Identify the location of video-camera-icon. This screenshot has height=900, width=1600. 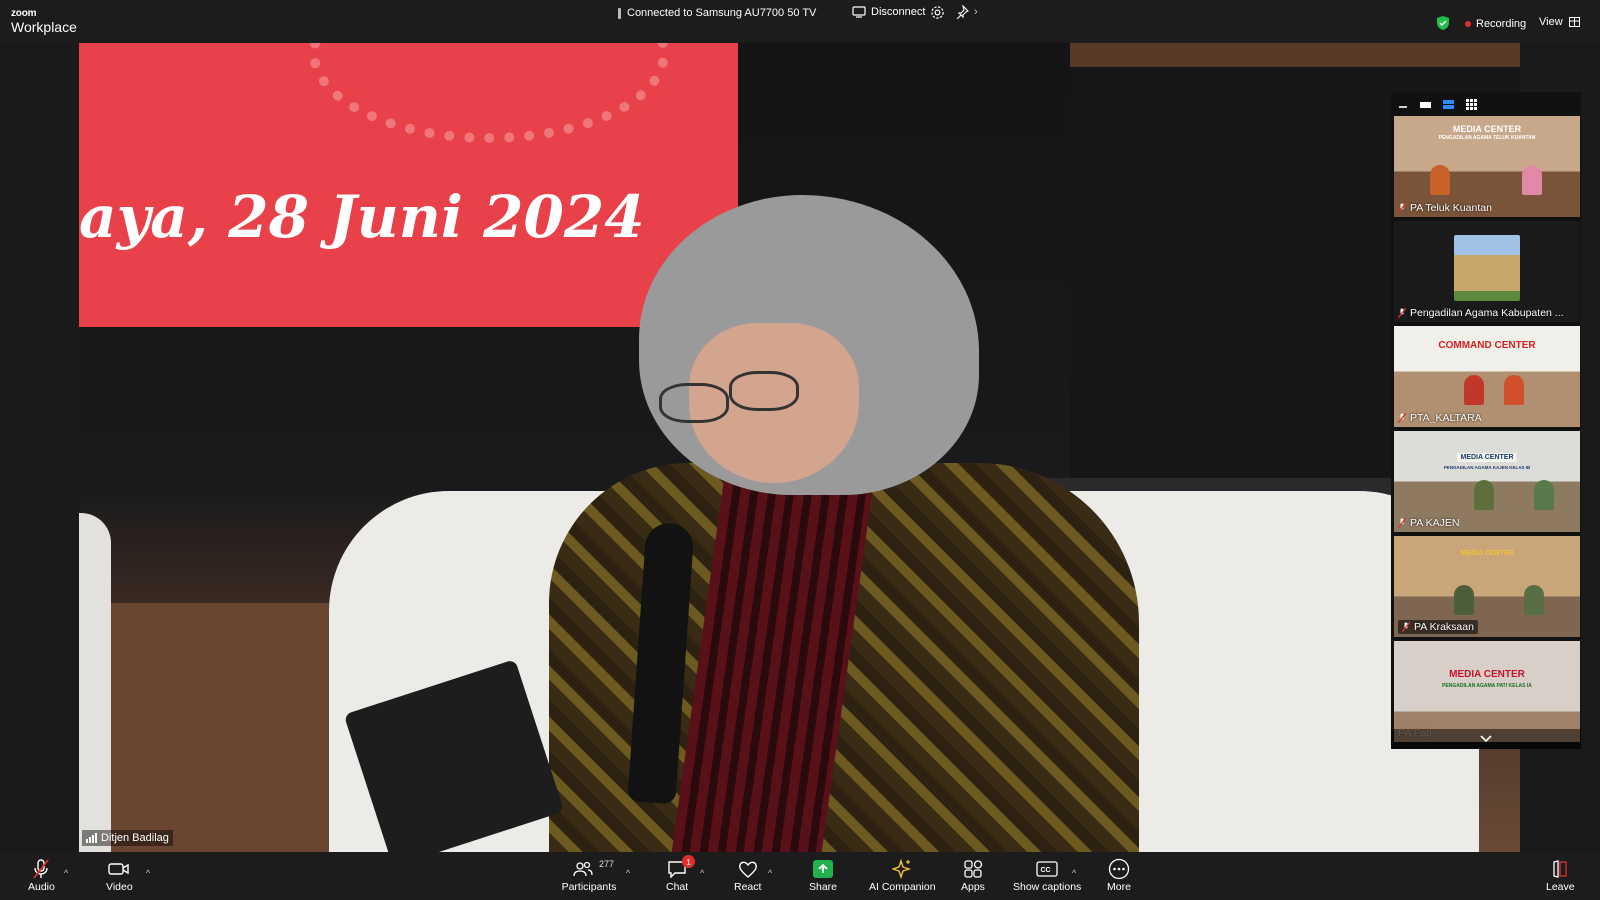
(119, 869).